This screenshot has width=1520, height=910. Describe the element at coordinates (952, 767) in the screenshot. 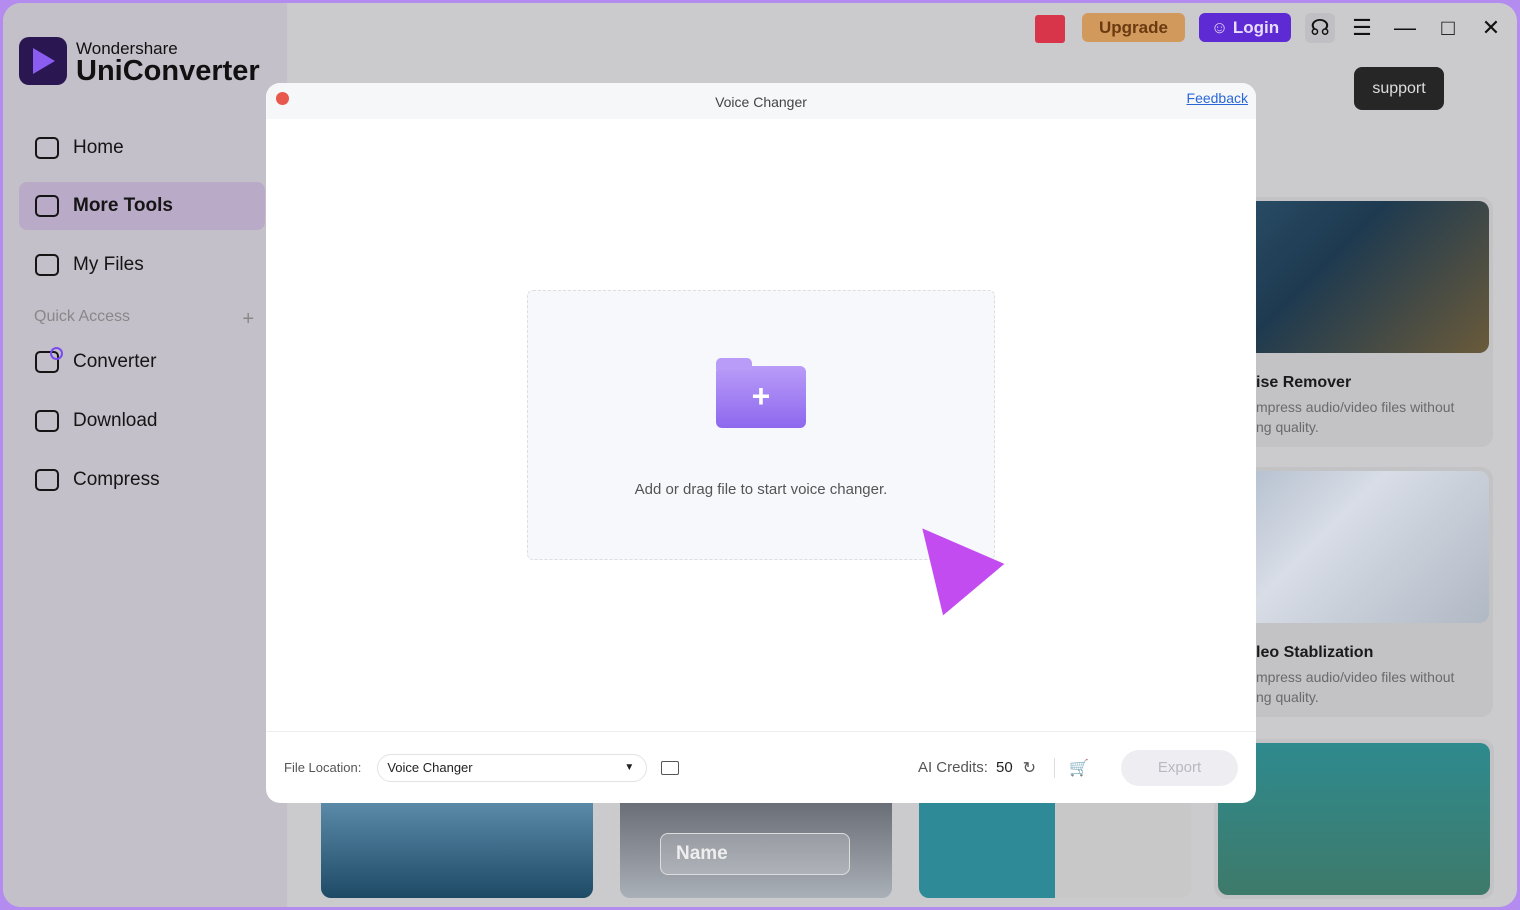

I see `ai-credits-label: AI Credits:` at that location.